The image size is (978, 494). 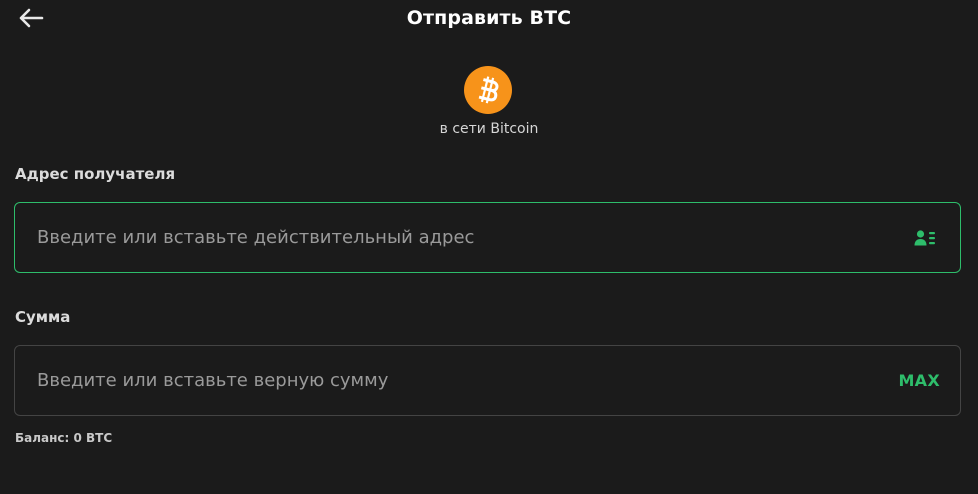 I want to click on address-book-icon, so click(x=924, y=237).